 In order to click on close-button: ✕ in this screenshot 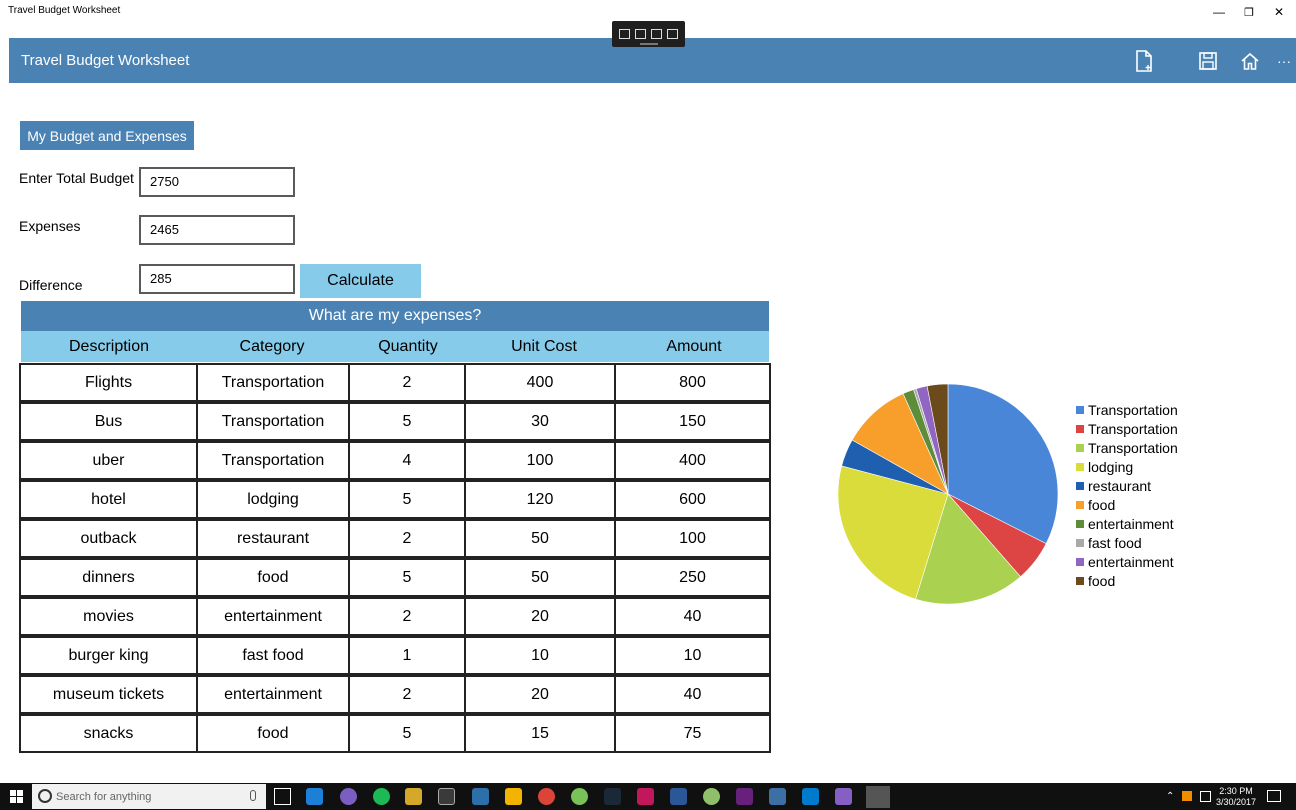, I will do `click(1279, 12)`.